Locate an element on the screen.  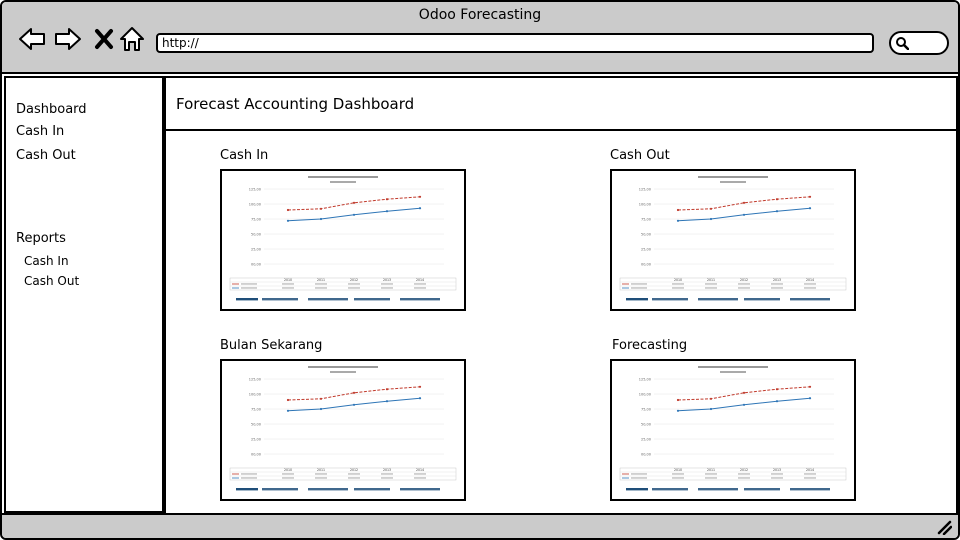
y-tick-label: 25,00 is located at coordinates (256, 440).